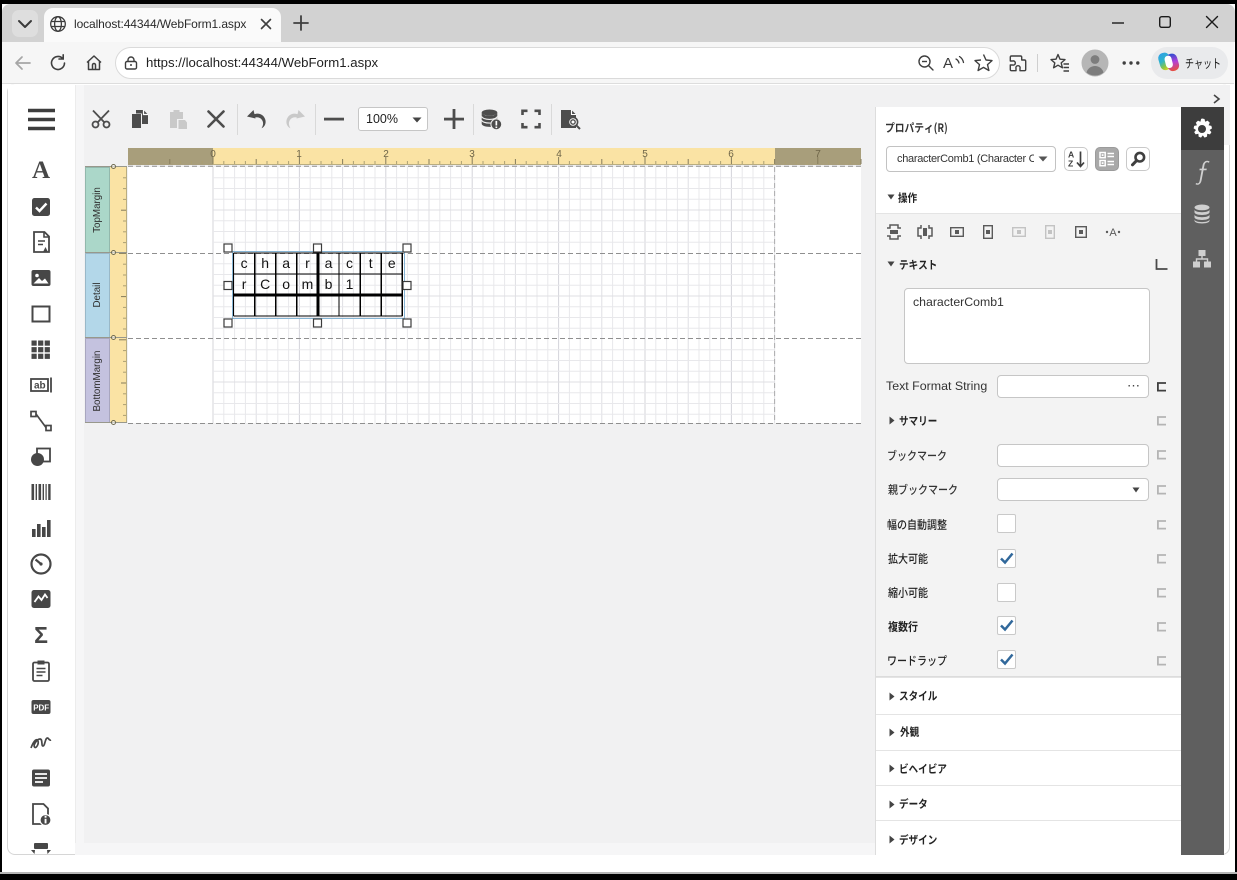 The image size is (1237, 880). What do you see at coordinates (308, 284) in the screenshot?
I see `svg-text: m` at bounding box center [308, 284].